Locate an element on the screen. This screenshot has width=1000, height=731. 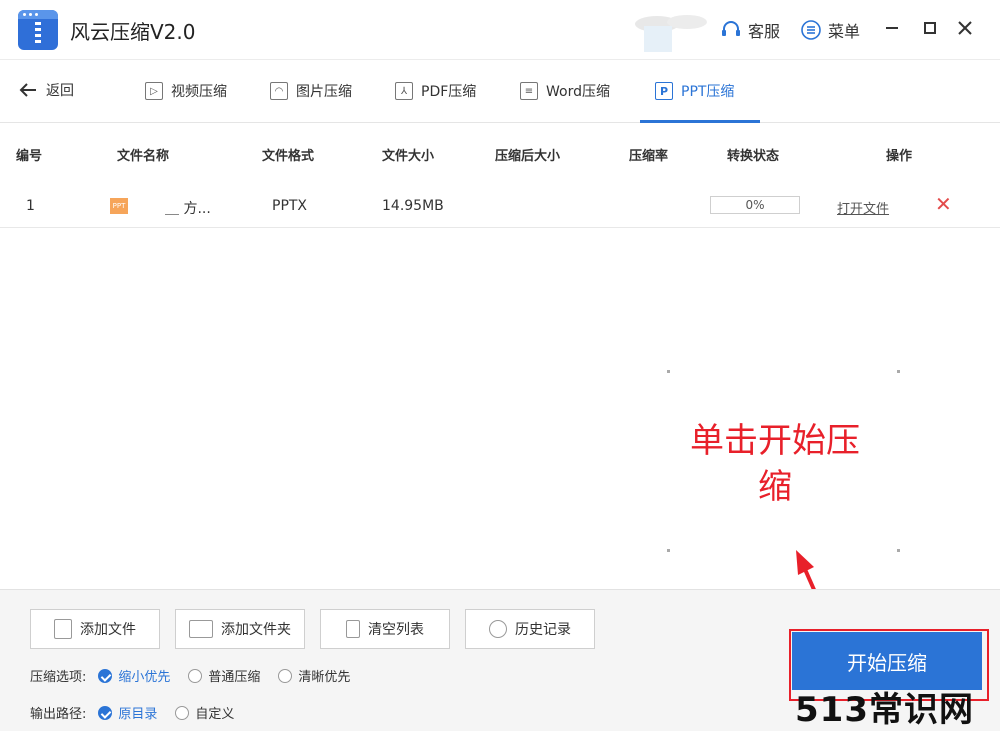
close-button is located at coordinates (965, 28).